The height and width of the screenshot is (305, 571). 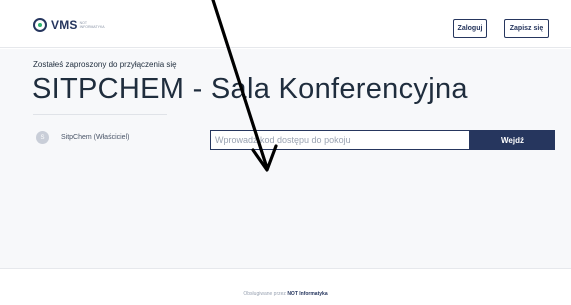 I want to click on footer-brand-link: NOT Informatyka, so click(x=307, y=294).